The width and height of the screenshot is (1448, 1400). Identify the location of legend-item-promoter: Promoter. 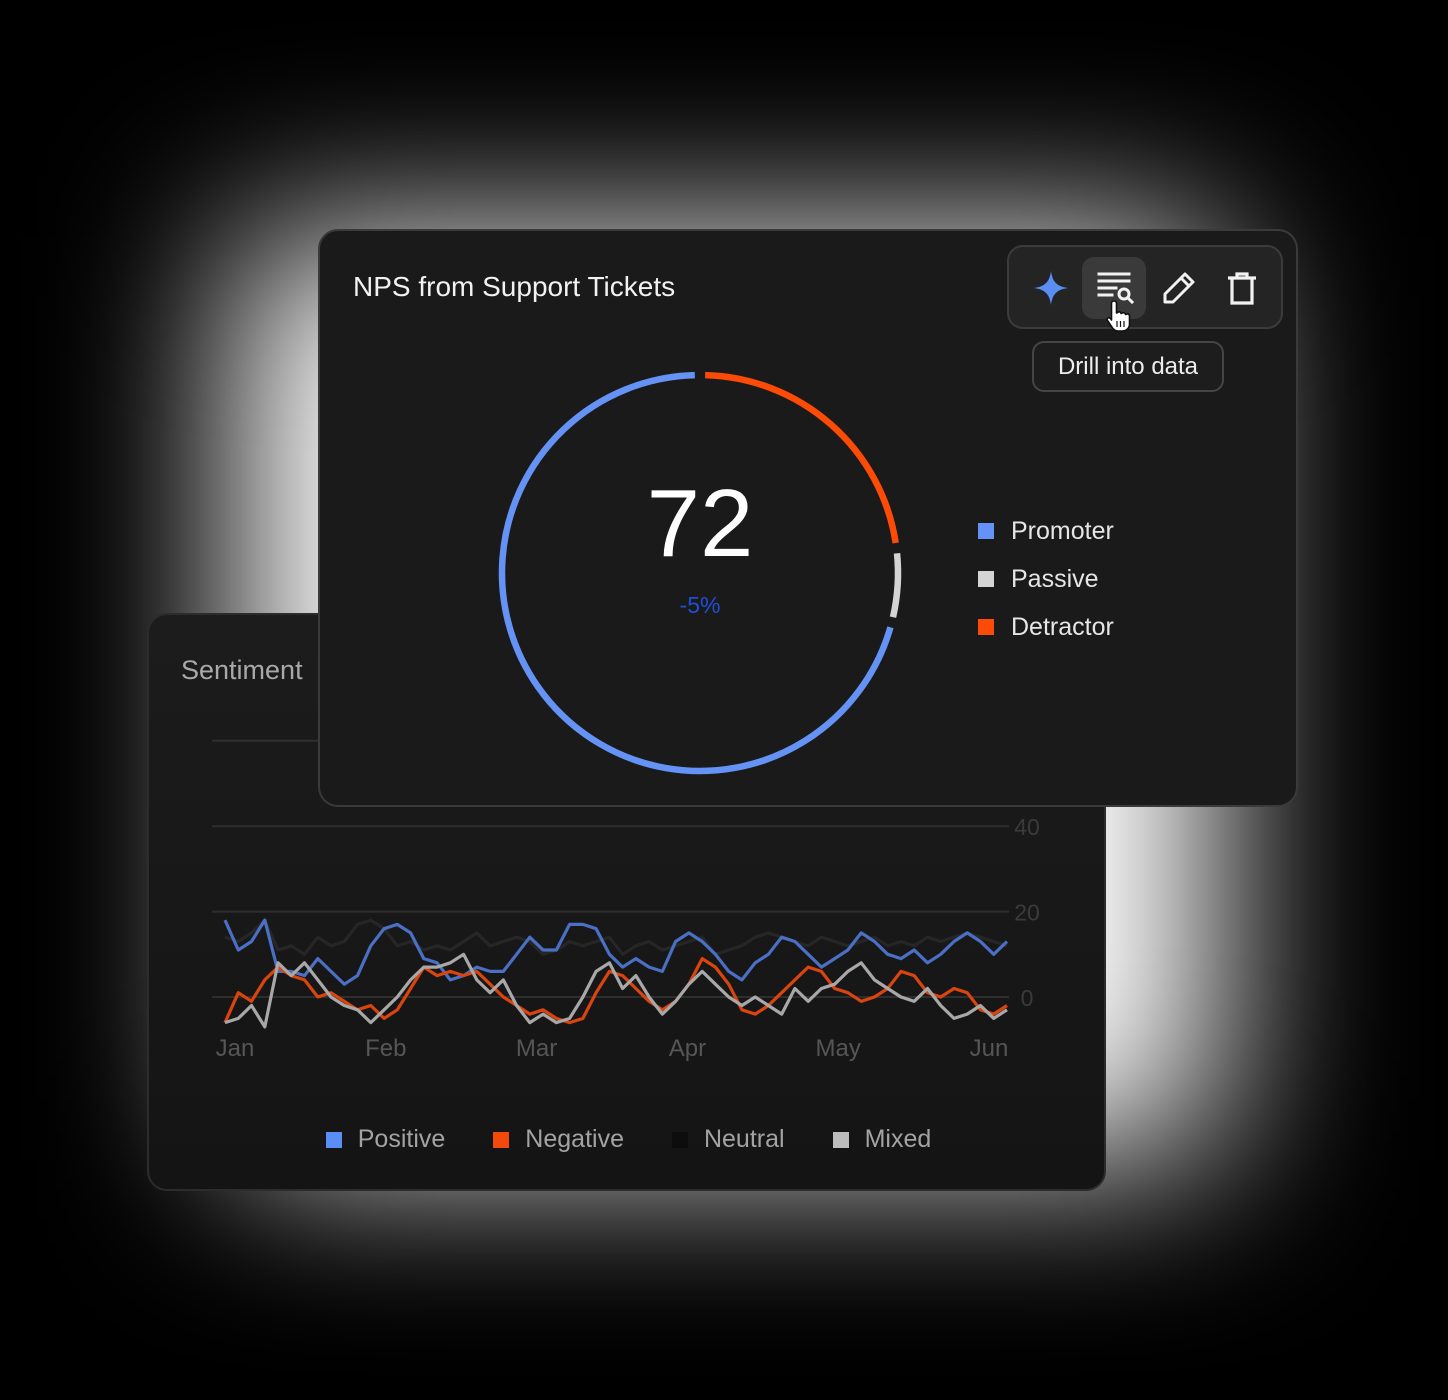
(1046, 531).